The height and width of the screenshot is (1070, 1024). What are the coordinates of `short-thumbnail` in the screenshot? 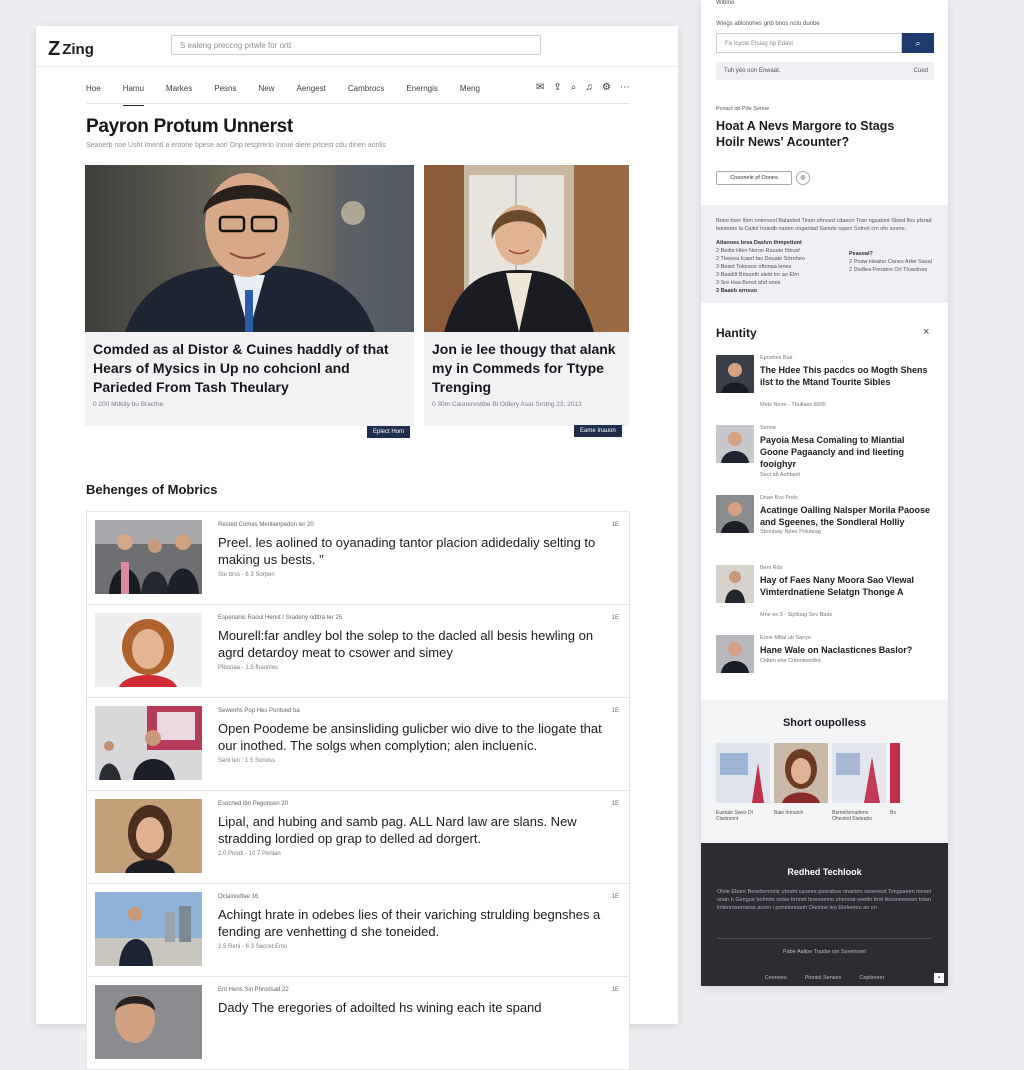 It's located at (743, 773).